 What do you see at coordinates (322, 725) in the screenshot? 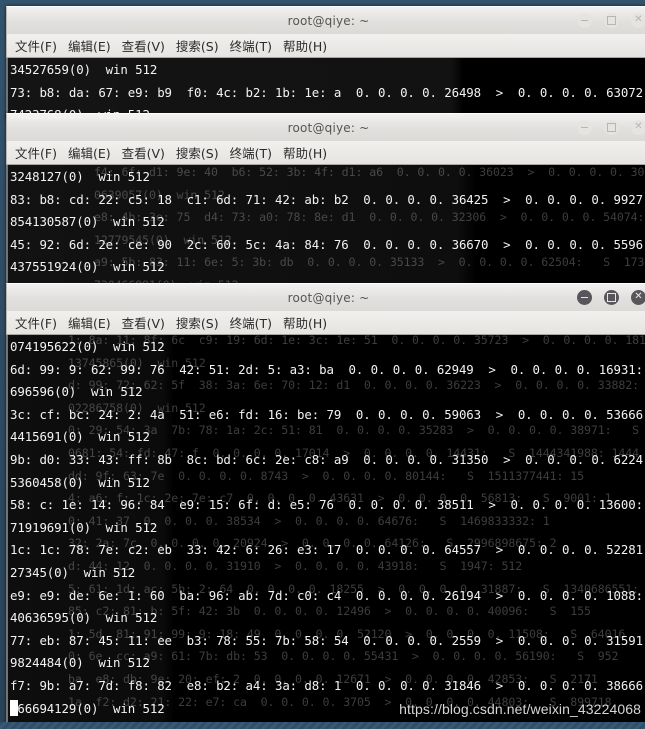
I see `desktop-bottom-strip` at bounding box center [322, 725].